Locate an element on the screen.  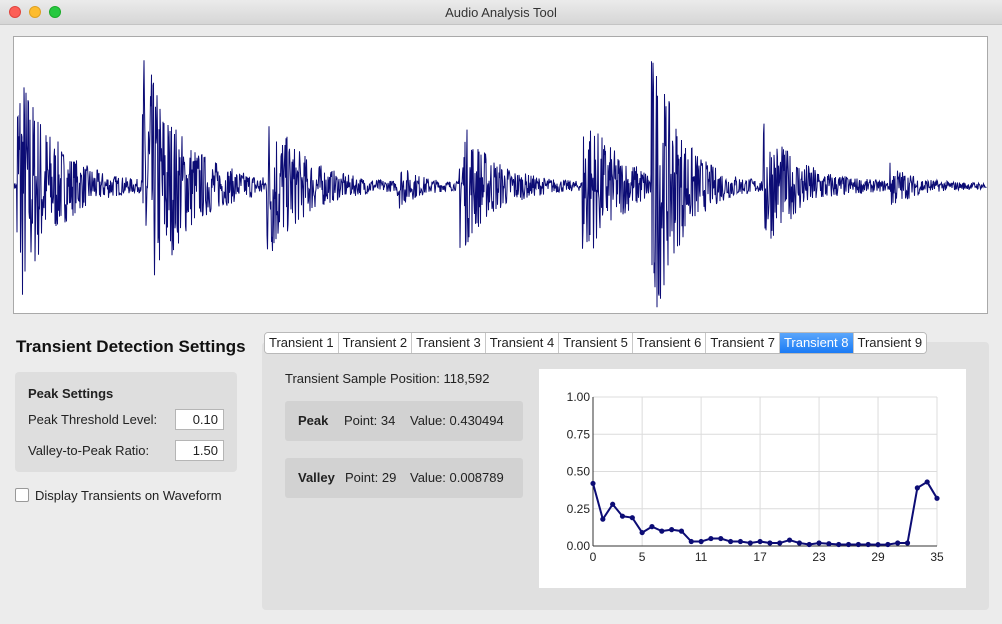
series-line is located at coordinates (765, 513).